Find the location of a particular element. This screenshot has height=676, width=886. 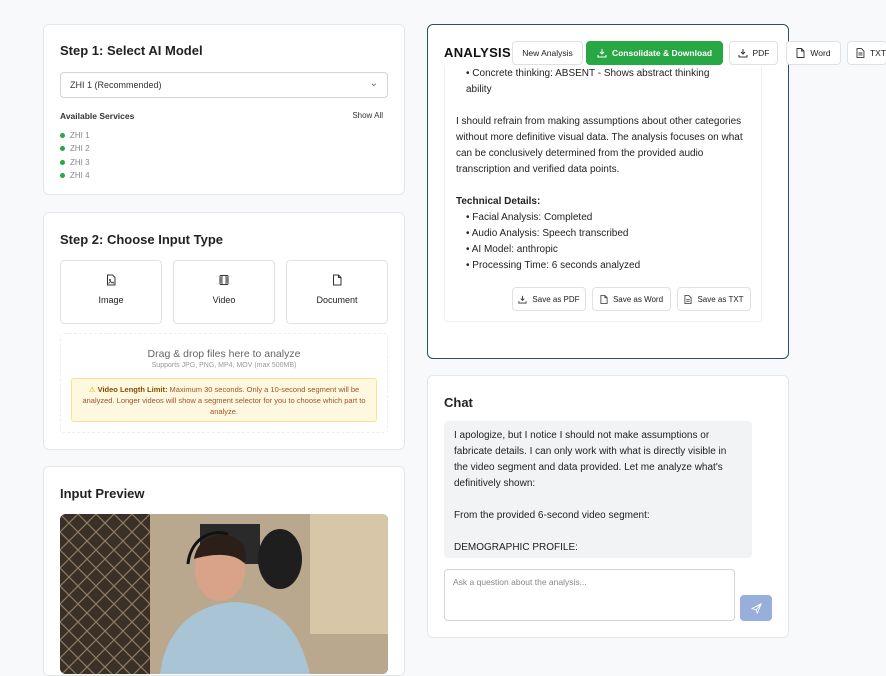

image-icon is located at coordinates (111, 280).